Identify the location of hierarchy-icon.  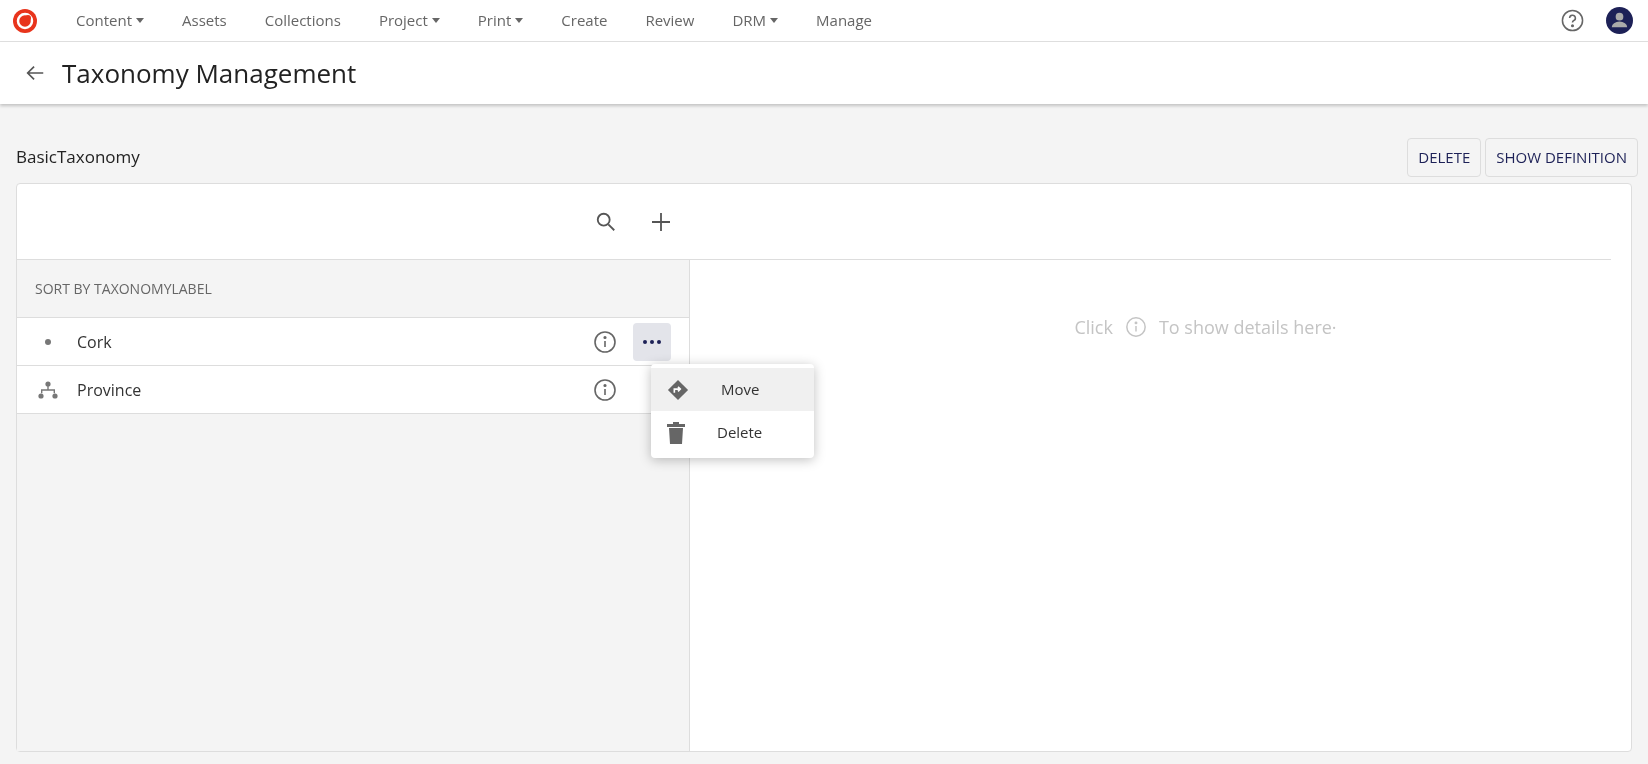
(48, 389).